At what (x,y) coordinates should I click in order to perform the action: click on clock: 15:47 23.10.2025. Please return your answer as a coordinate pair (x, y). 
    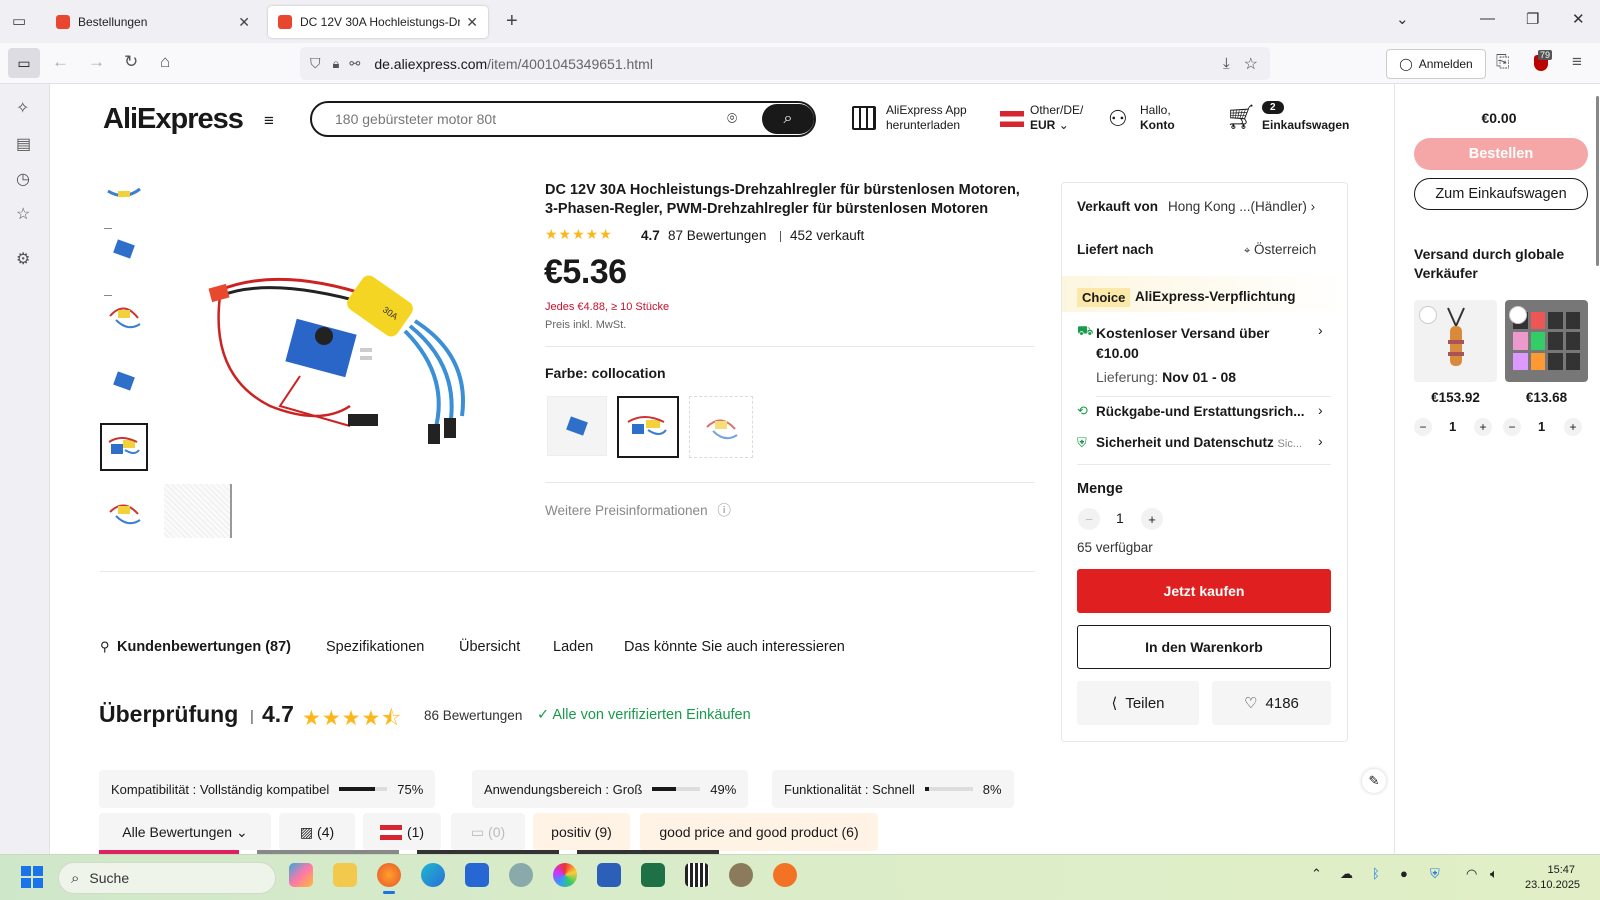
    Looking at the image, I should click on (1552, 878).